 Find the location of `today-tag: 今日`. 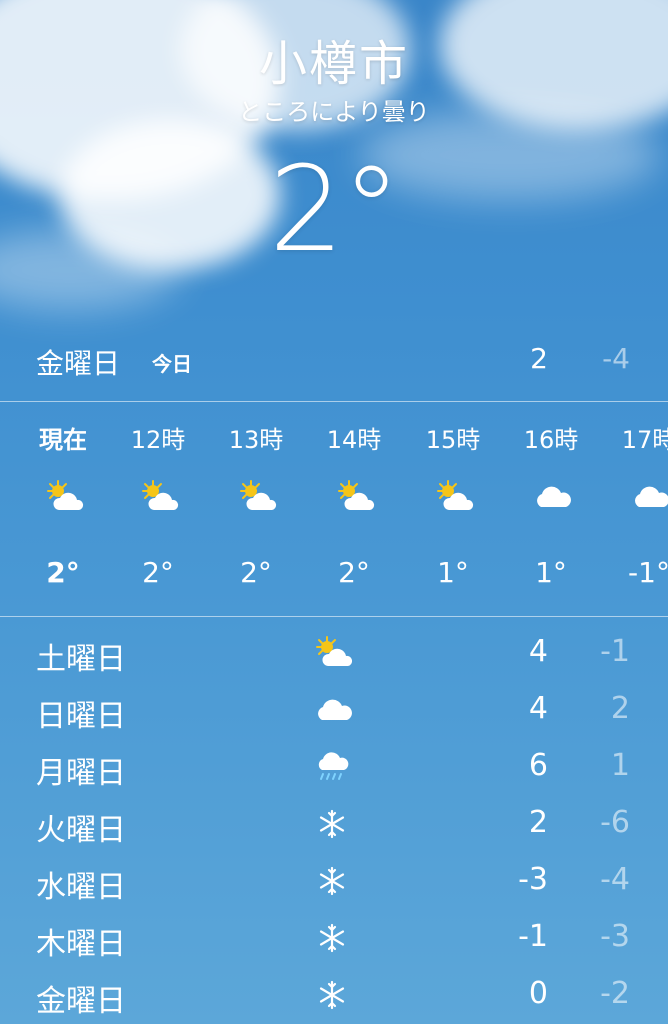

today-tag: 今日 is located at coordinates (172, 364).